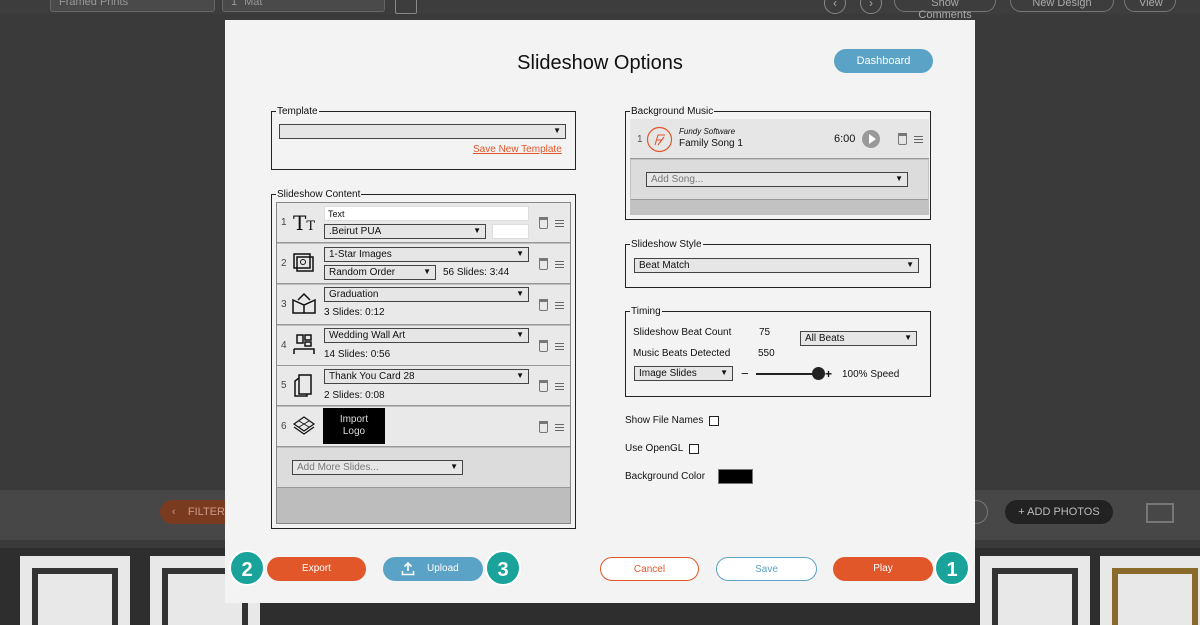 The width and height of the screenshot is (1200, 625). Describe the element at coordinates (682, 353) in the screenshot. I see `beats-detected-label: Music Beats Detected` at that location.